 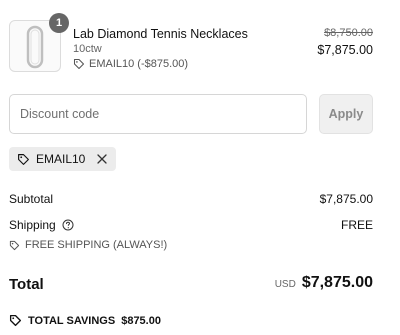 I want to click on product-name: Lab Diamond Tennis Necklaces, so click(x=160, y=34).